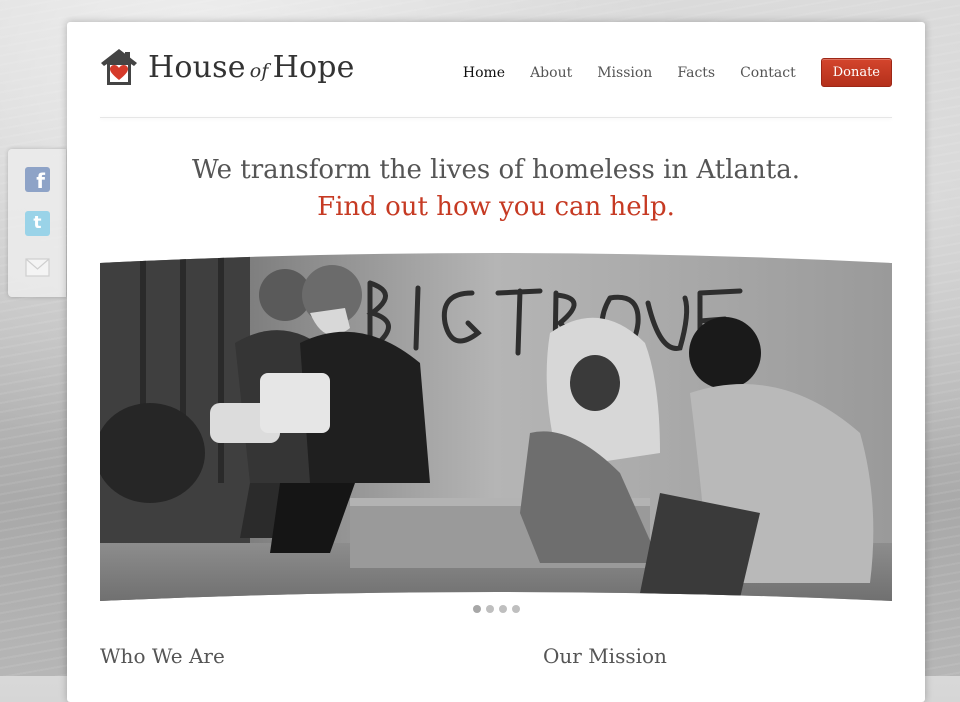 This screenshot has height=702, width=960. Describe the element at coordinates (856, 72) in the screenshot. I see `donate-button: Donate` at that location.